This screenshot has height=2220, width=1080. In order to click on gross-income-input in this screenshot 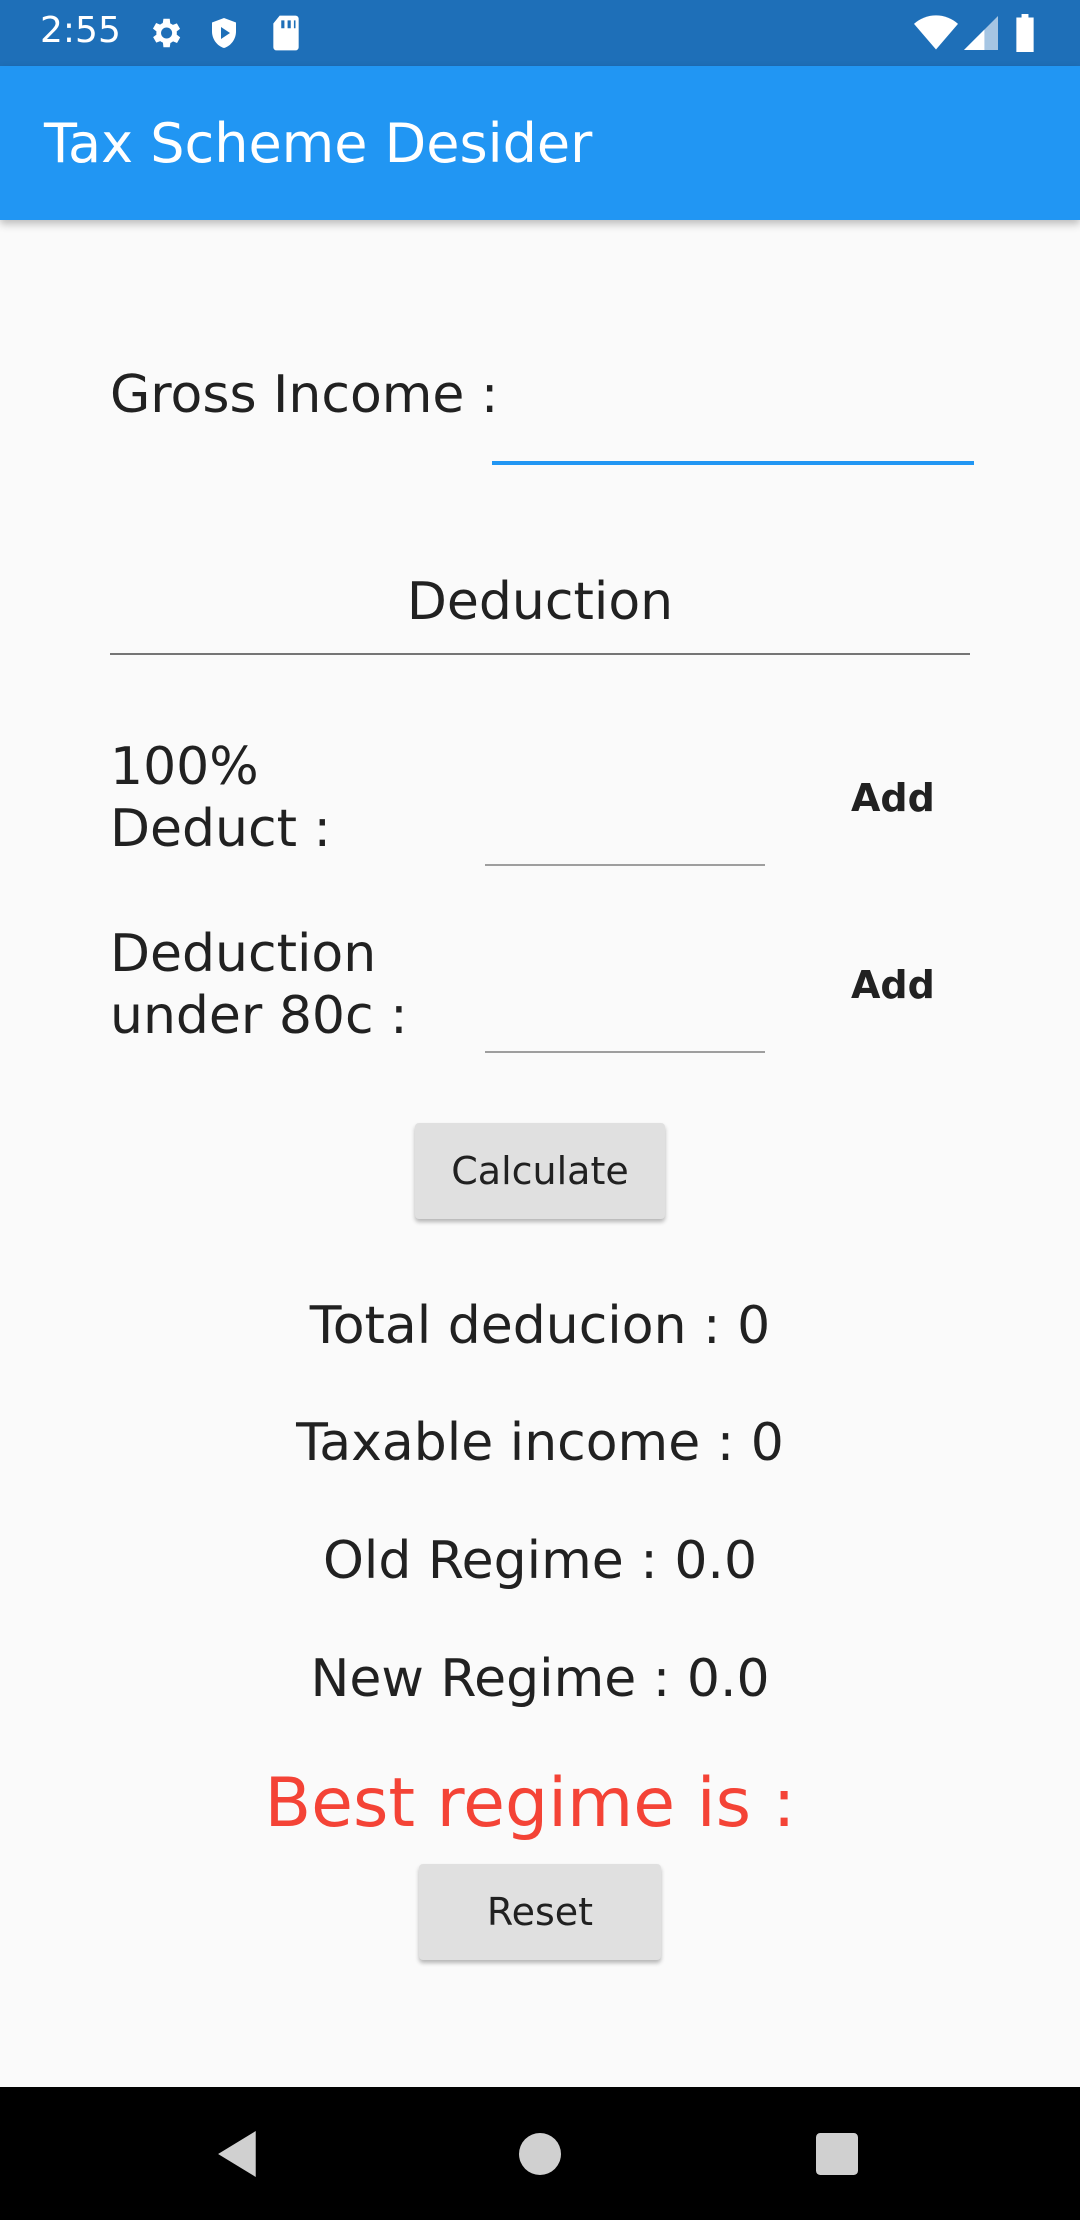, I will do `click(733, 420)`.